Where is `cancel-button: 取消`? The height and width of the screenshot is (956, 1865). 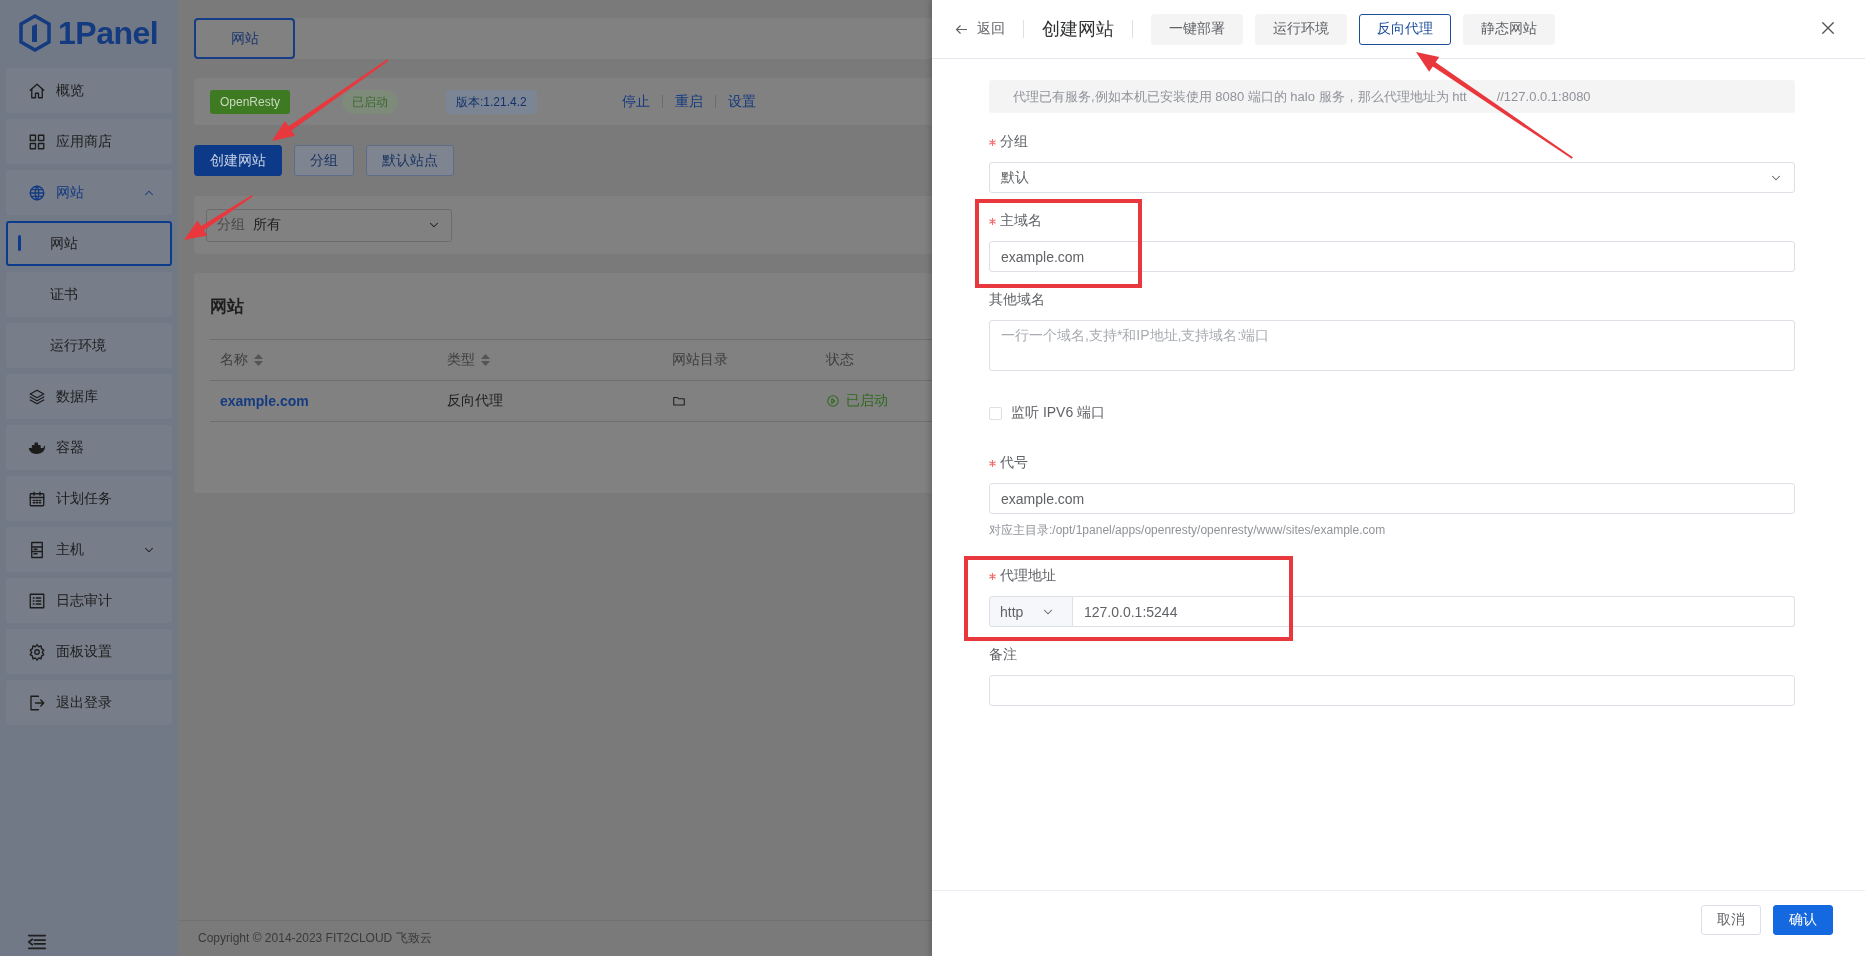
cancel-button: 取消 is located at coordinates (1731, 919).